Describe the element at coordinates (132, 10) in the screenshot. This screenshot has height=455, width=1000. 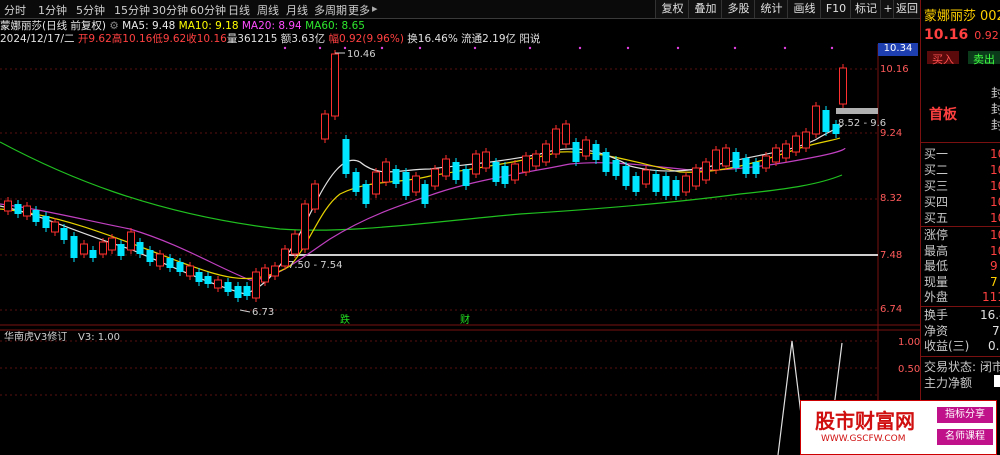
I see `period-tab-15min: 15分钟` at that location.